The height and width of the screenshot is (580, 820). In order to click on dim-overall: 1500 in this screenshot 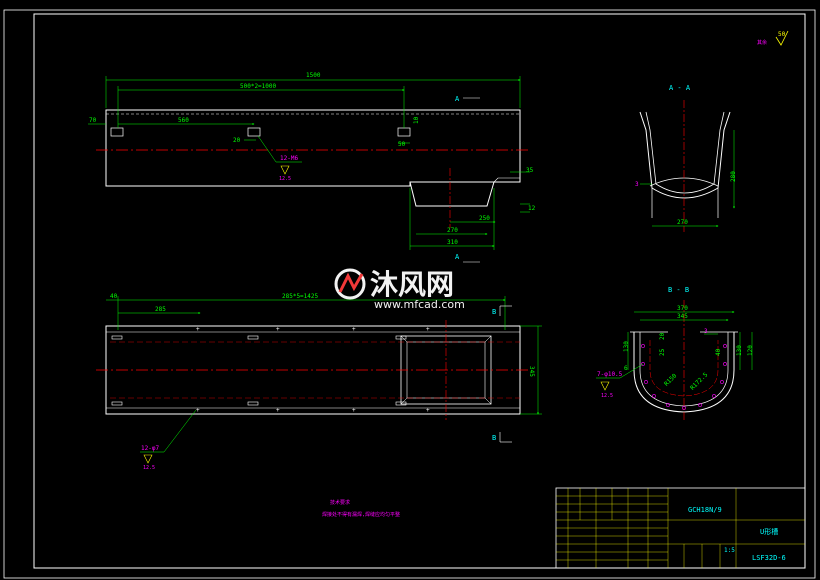, I will do `click(313, 75)`.